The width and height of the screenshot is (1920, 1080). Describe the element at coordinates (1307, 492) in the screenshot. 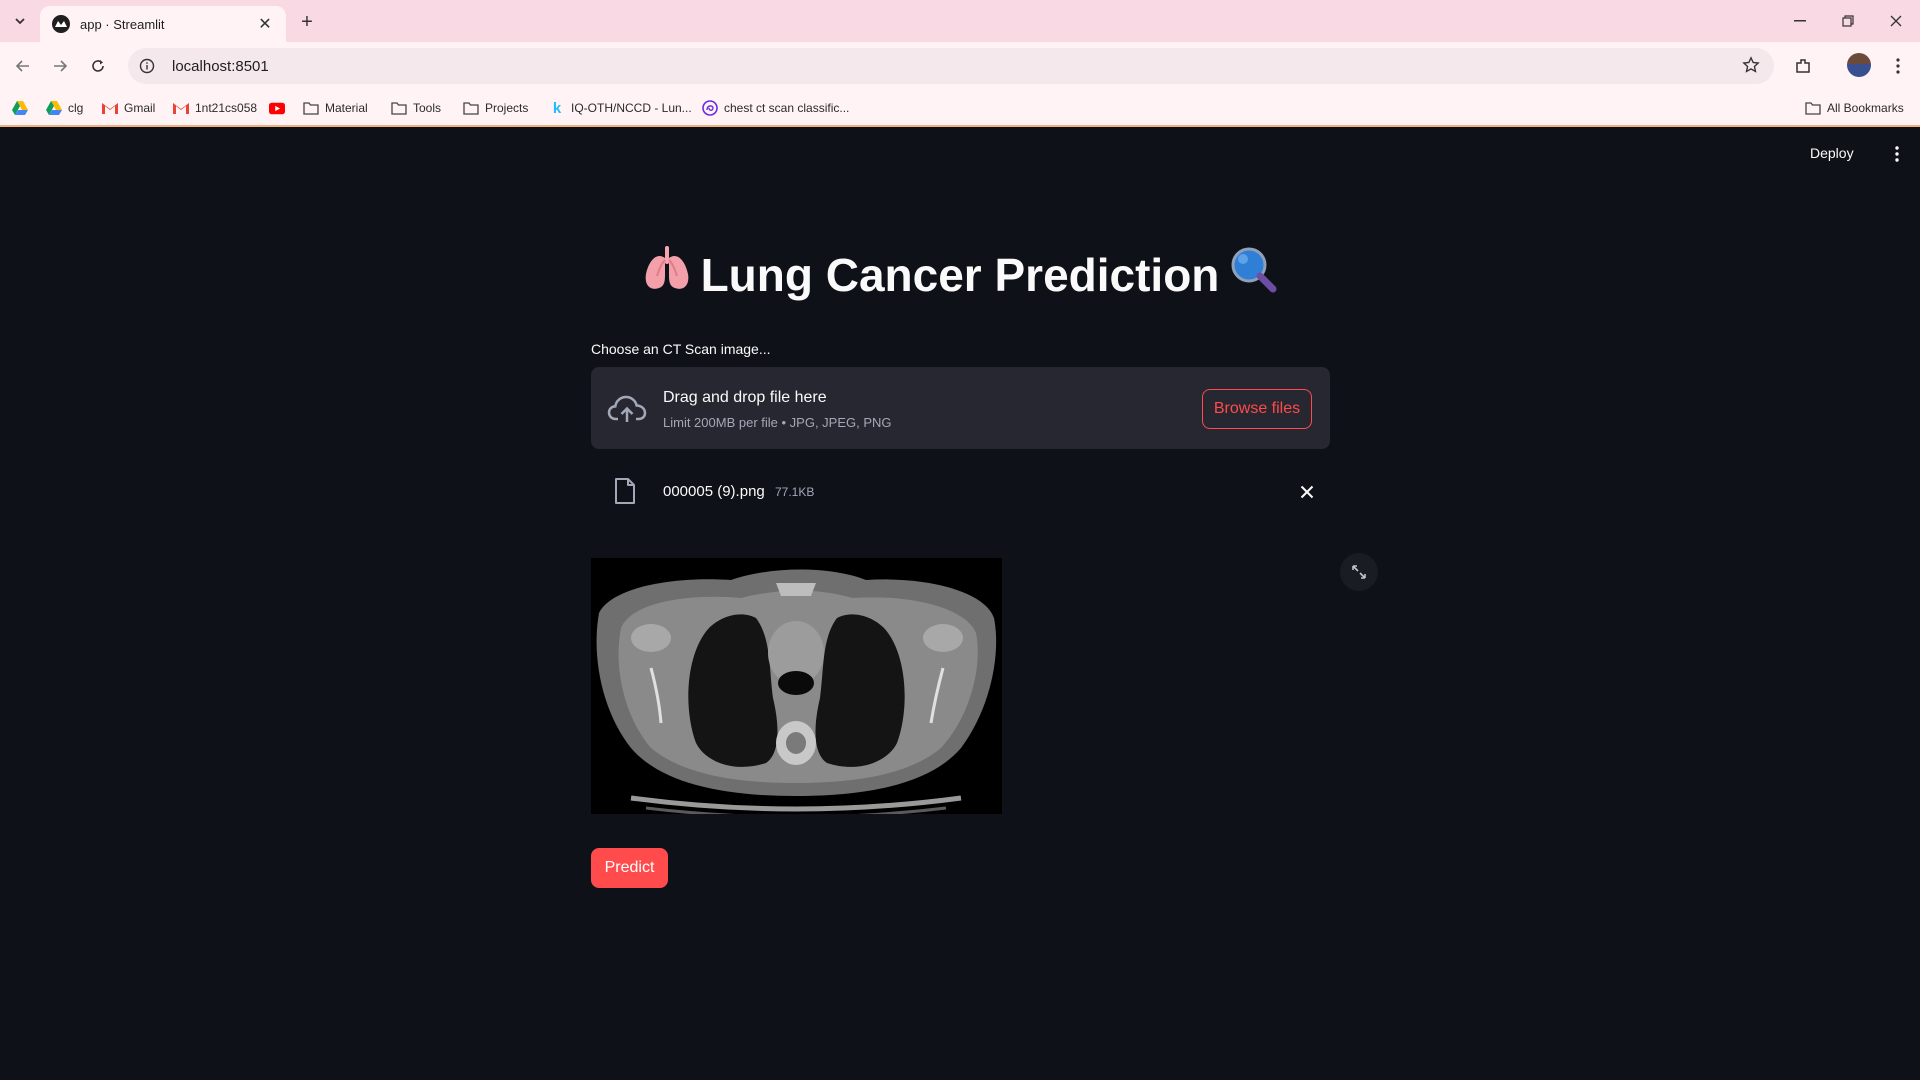

I see `remove-file-icon` at that location.